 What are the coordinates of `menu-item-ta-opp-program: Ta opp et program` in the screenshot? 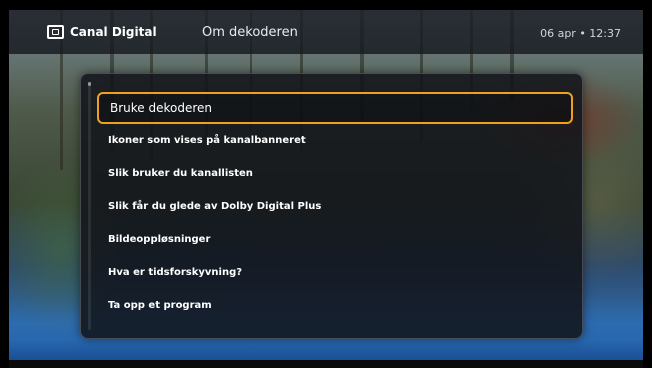 It's located at (336, 305).